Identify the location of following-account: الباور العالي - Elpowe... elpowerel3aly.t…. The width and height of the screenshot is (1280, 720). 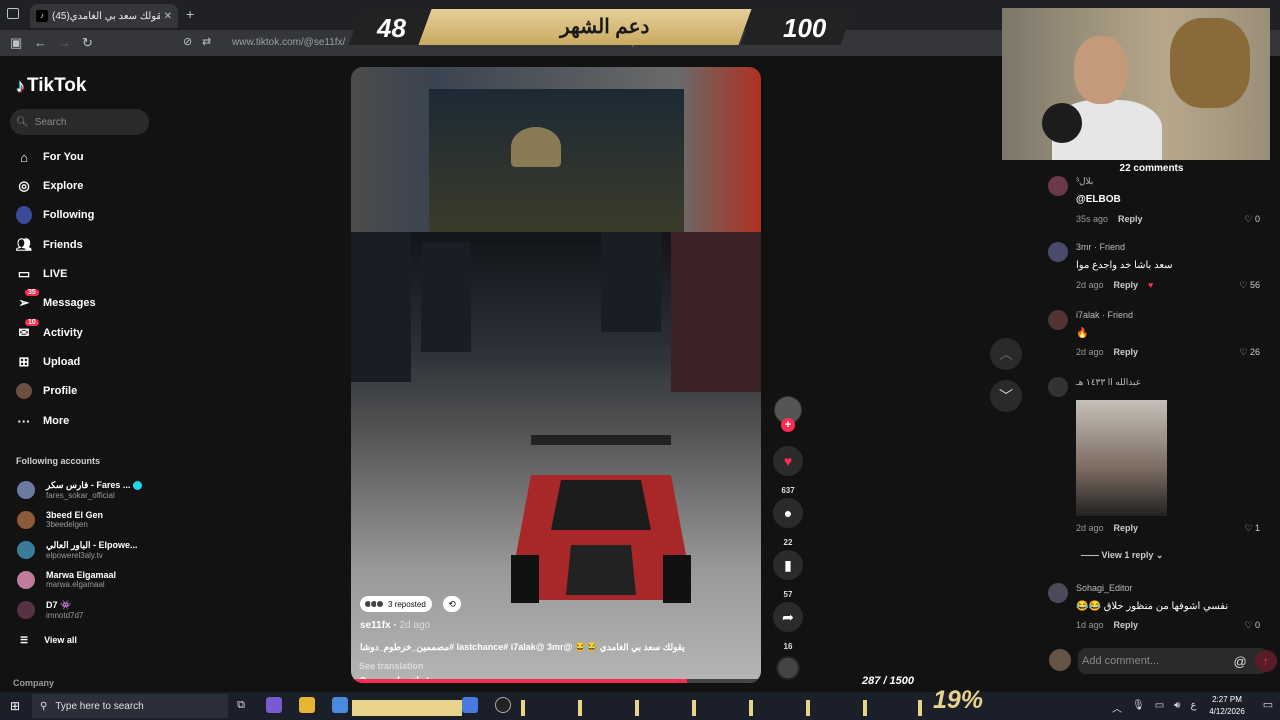
(77, 550).